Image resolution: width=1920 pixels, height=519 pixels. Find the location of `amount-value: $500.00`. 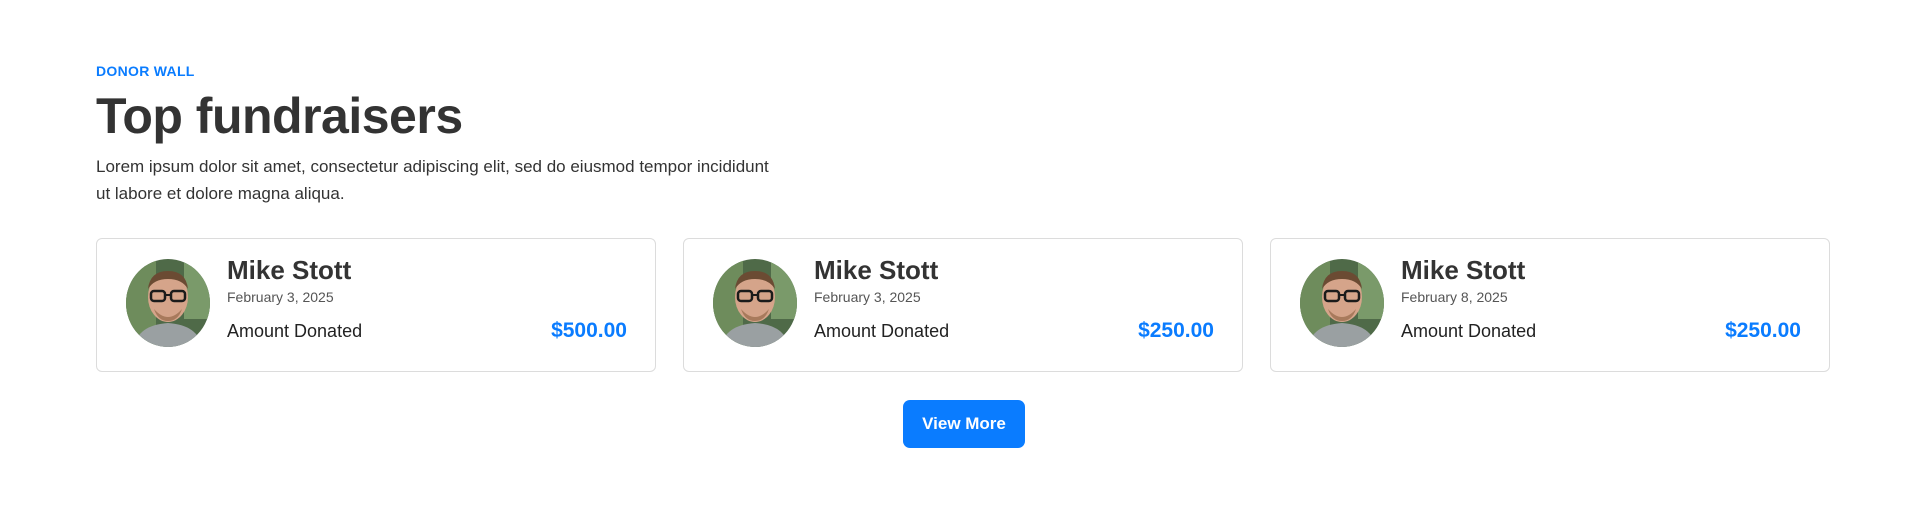

amount-value: $500.00 is located at coordinates (589, 330).